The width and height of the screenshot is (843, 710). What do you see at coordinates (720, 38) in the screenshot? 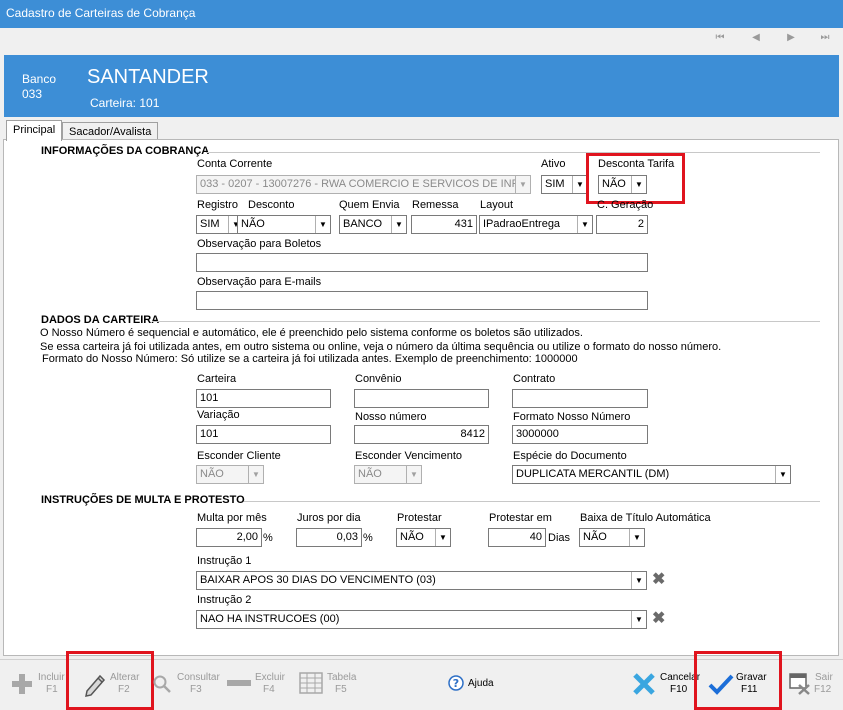
I see `first-record-icon: ⏮` at bounding box center [720, 38].